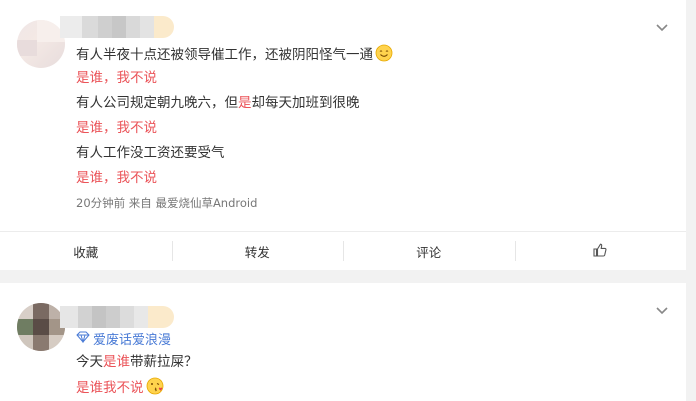 The image size is (696, 401). I want to click on thumbs-up-icon, so click(600, 251).